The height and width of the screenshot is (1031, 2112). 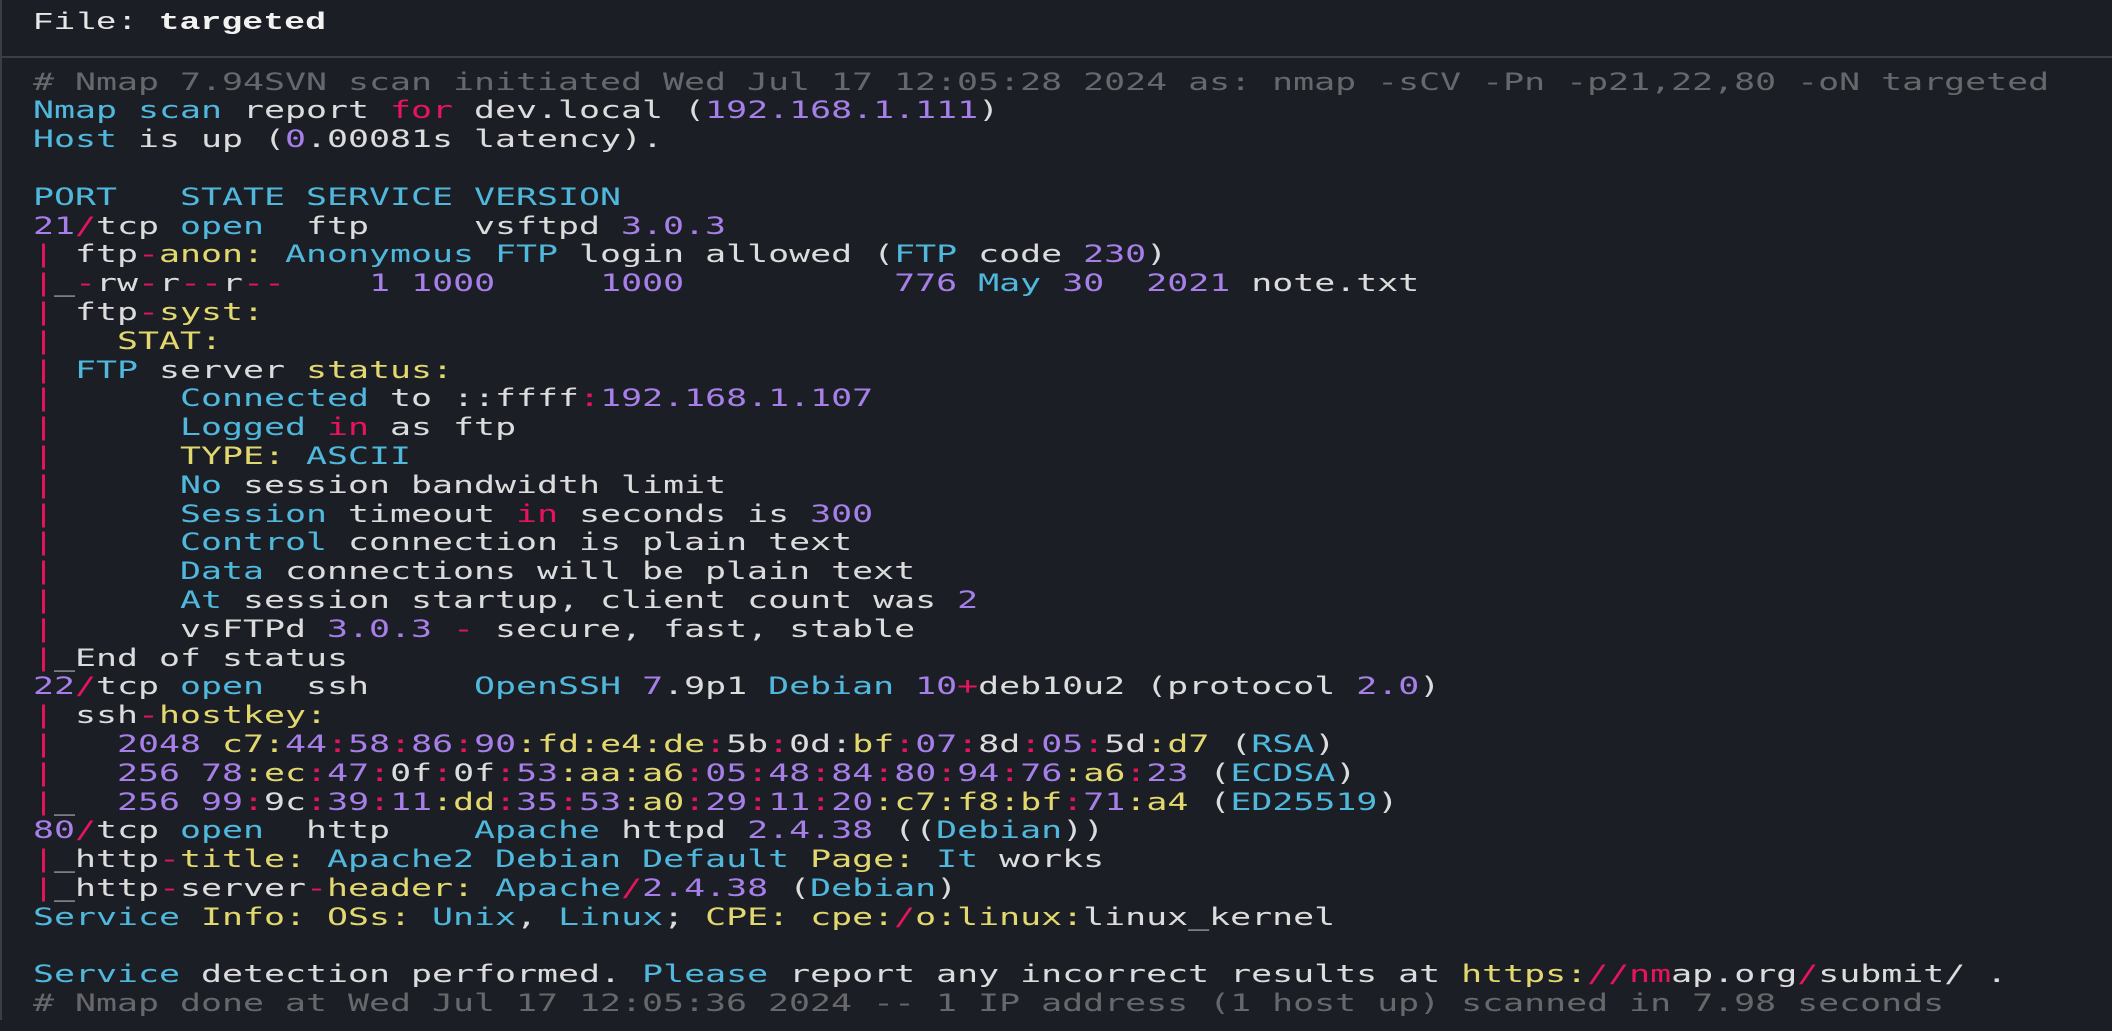 What do you see at coordinates (1041, 859) in the screenshot?
I see `token-plain: works` at bounding box center [1041, 859].